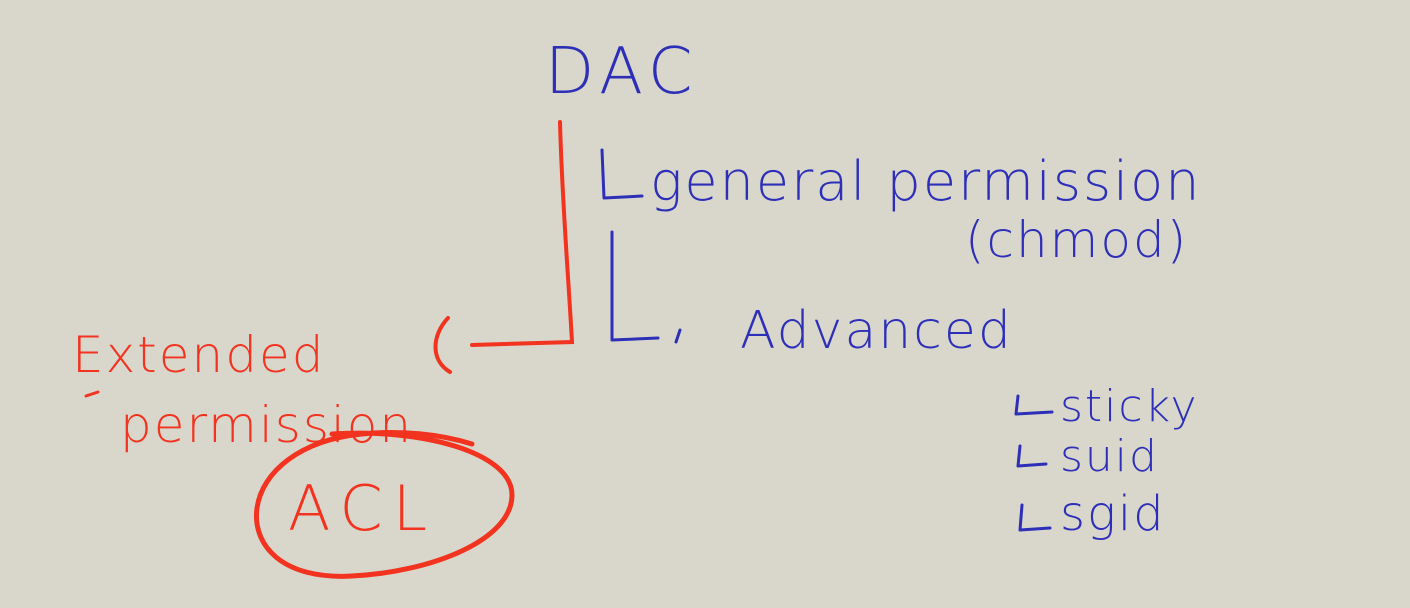 The height and width of the screenshot is (608, 1410). What do you see at coordinates (1129, 406) in the screenshot?
I see `sticky-label: sticky` at bounding box center [1129, 406].